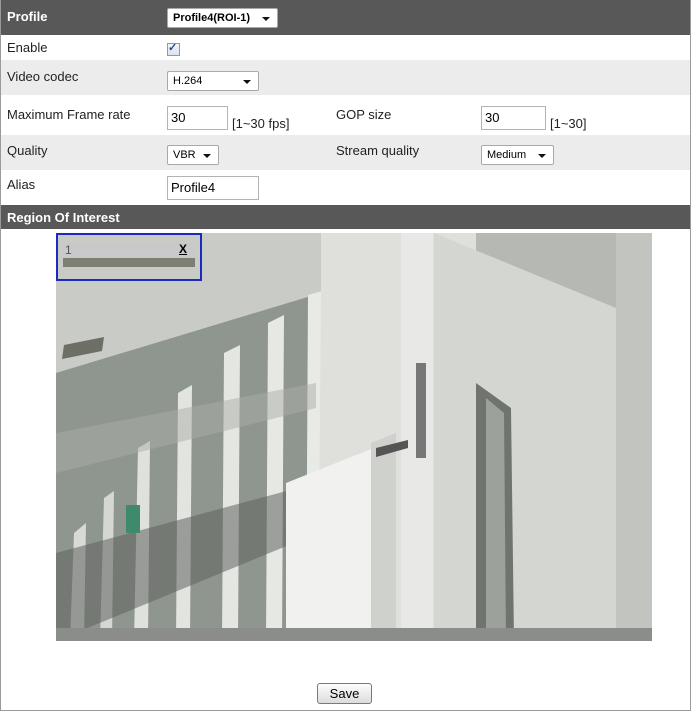 The width and height of the screenshot is (691, 712). Describe the element at coordinates (345, 77) in the screenshot. I see `video-codec-row: Video codec H.264` at that location.